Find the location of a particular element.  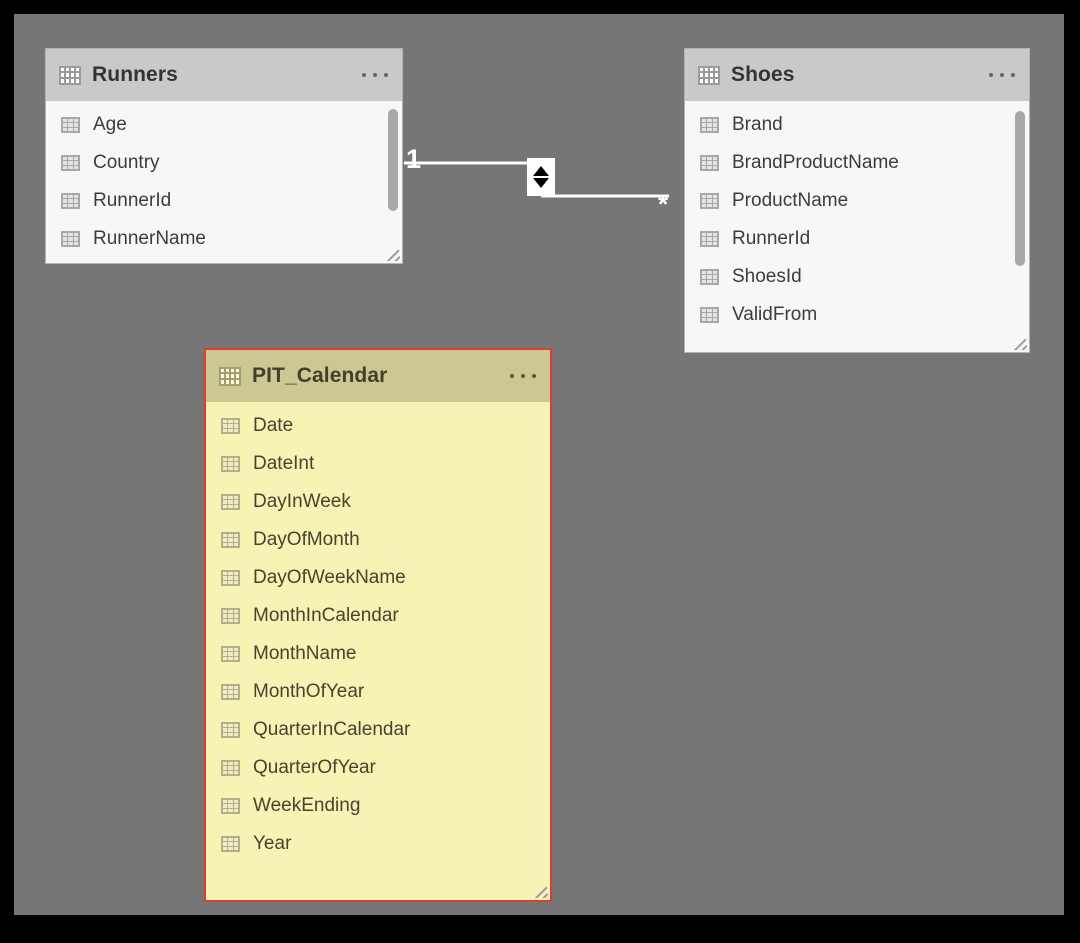

field-row: RunnerName is located at coordinates (224, 239).